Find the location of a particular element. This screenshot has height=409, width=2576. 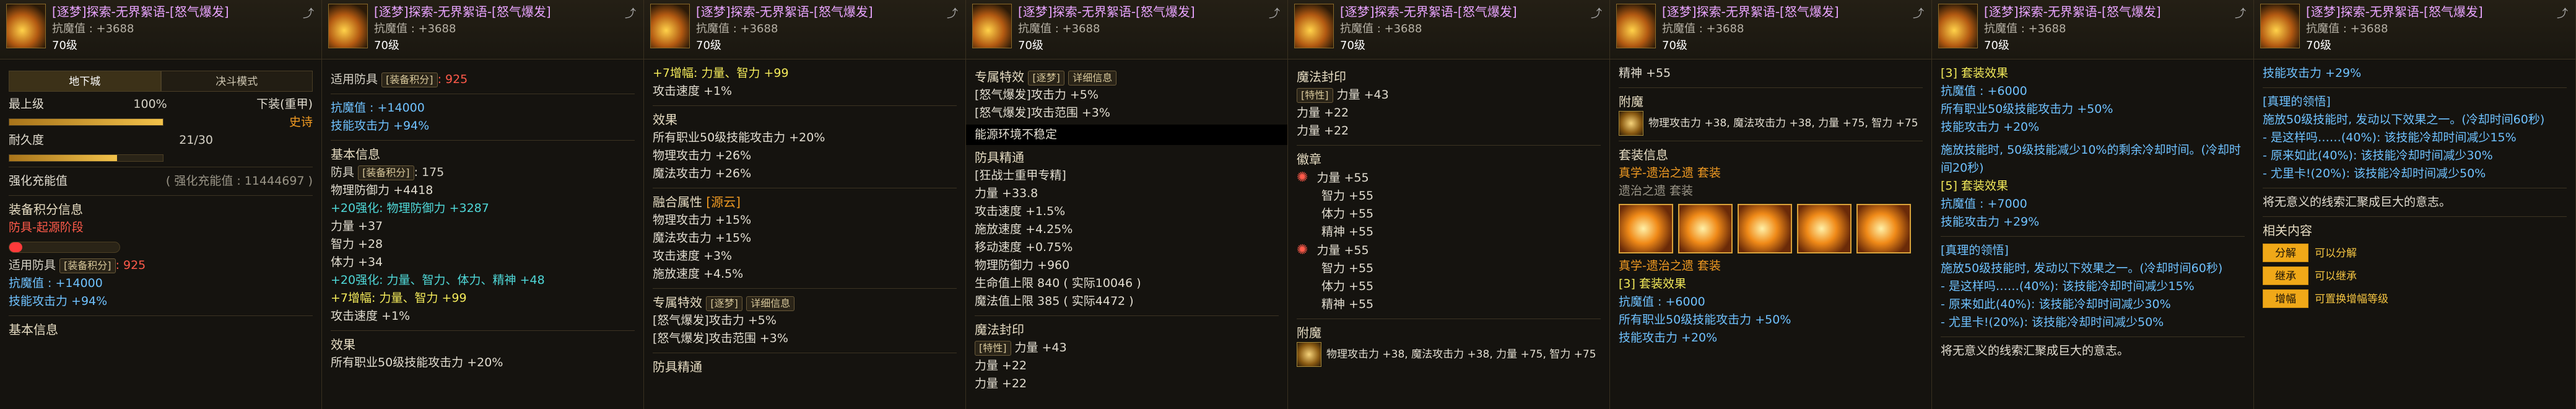

effect-line: 所有职业50级技能攻击力 +20% is located at coordinates (417, 362).